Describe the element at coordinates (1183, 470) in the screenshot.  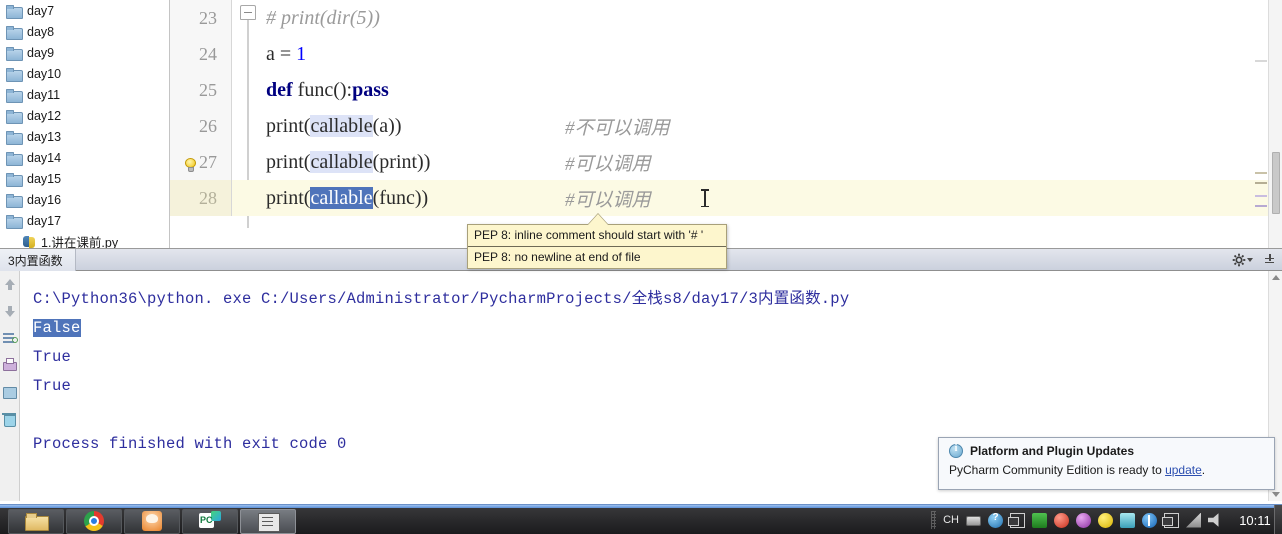
I see `update-link: update` at that location.